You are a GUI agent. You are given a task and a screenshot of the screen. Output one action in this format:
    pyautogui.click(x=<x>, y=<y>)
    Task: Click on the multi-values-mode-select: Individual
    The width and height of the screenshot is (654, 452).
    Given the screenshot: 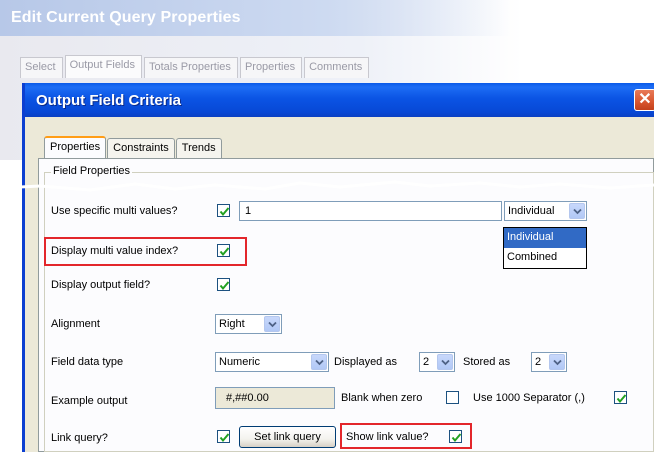 What is the action you would take?
    pyautogui.click(x=545, y=211)
    